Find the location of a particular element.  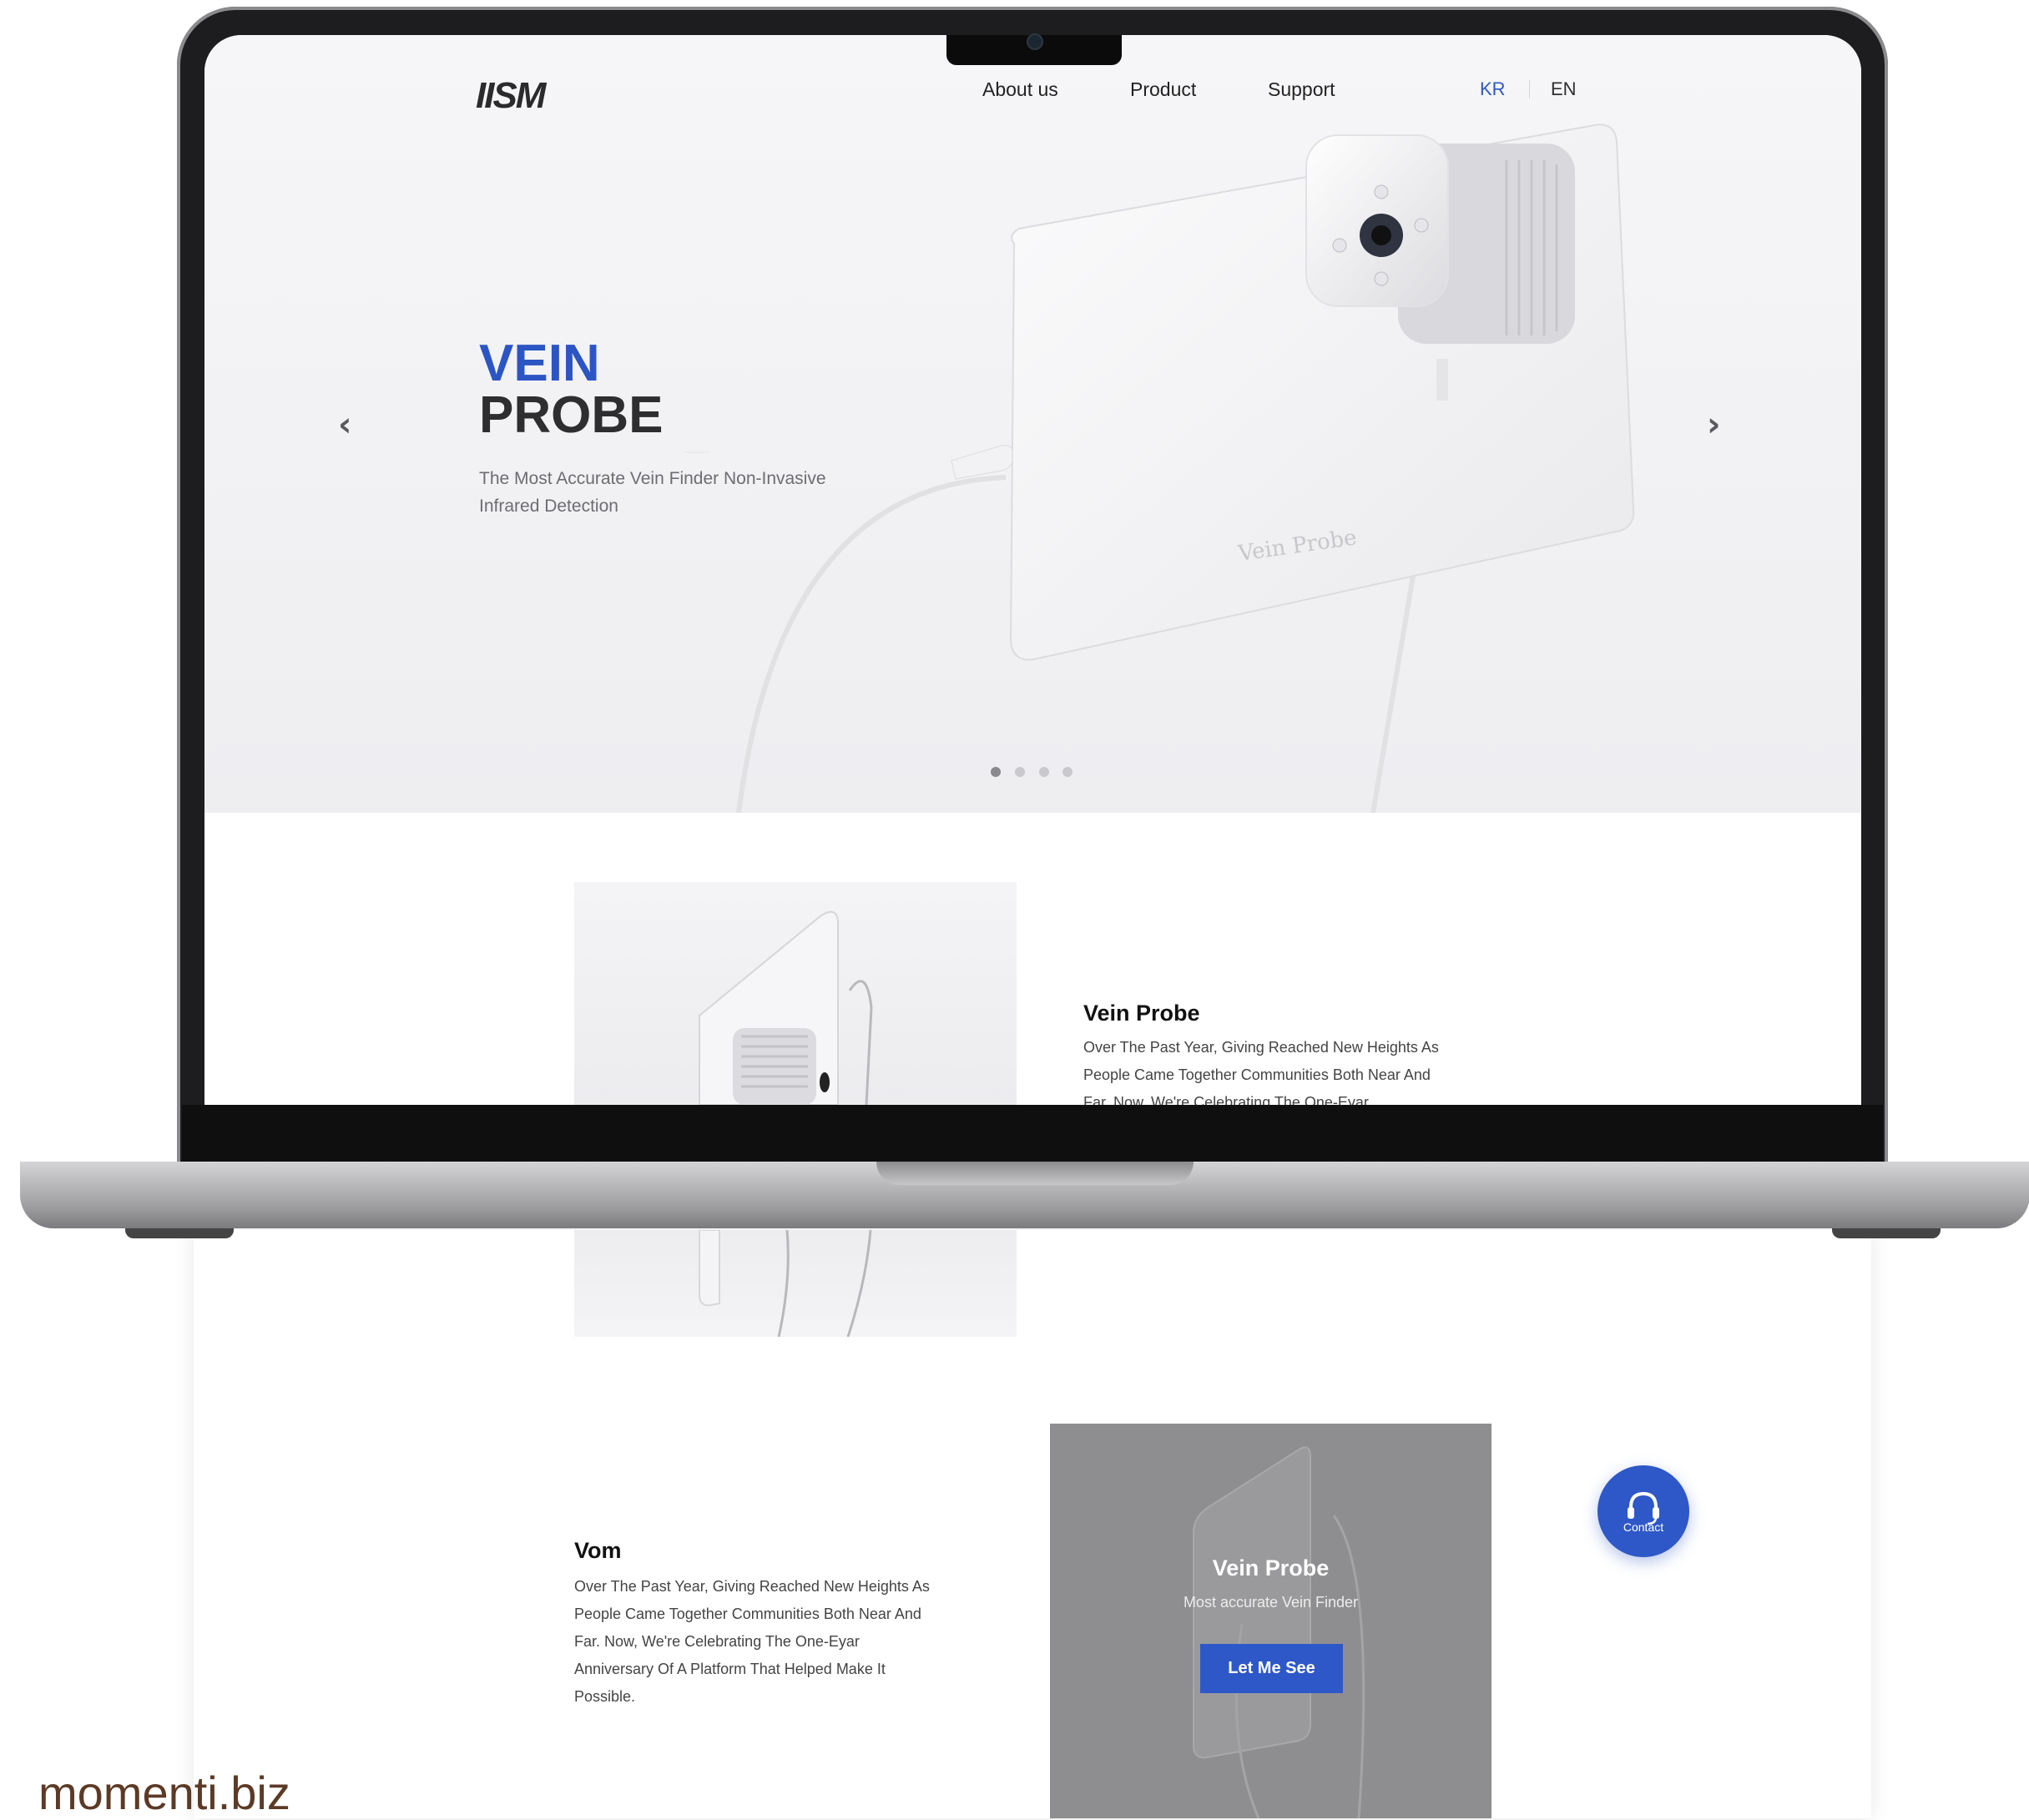

nav-about-us: About us is located at coordinates (1020, 89).